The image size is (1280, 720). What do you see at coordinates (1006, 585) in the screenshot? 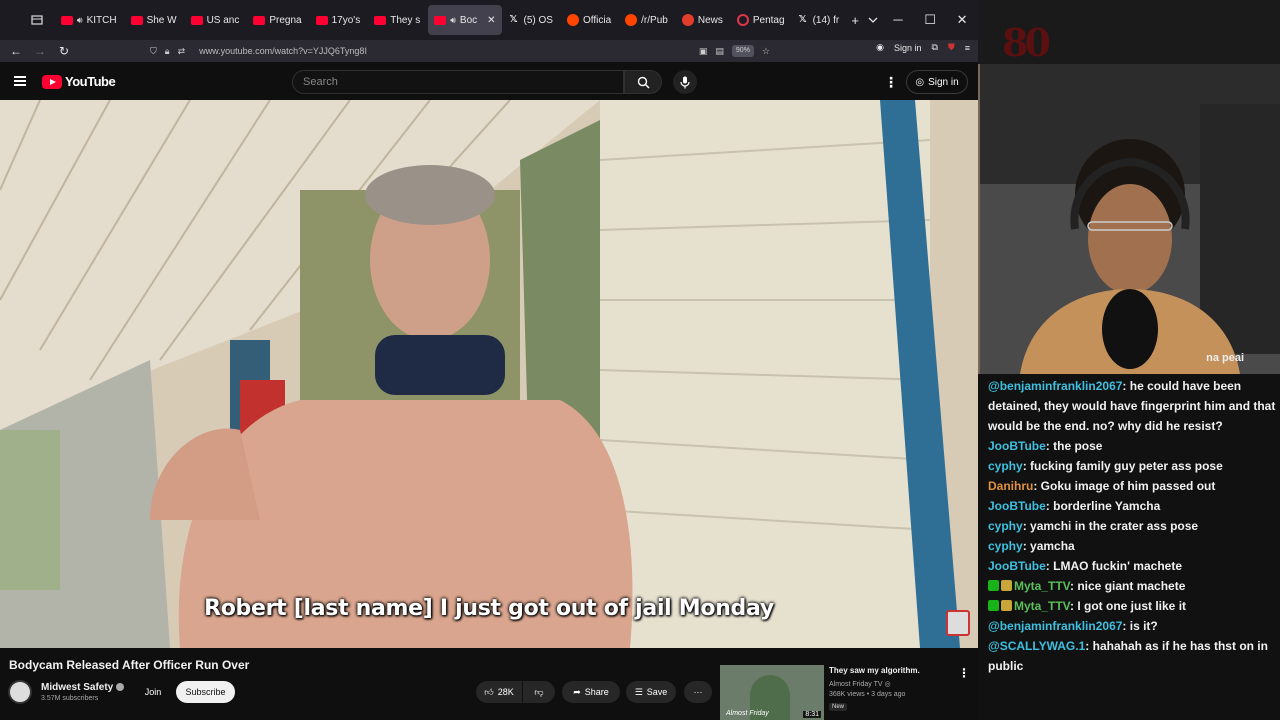
I see `sub-badge-icon` at bounding box center [1006, 585].